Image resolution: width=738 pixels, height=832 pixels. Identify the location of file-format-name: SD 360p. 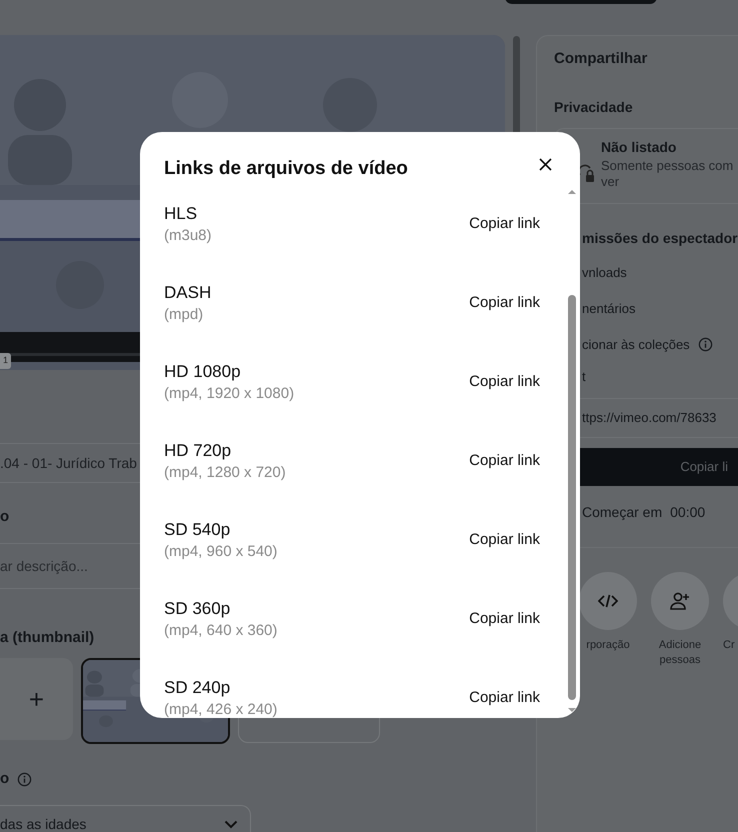
(198, 609).